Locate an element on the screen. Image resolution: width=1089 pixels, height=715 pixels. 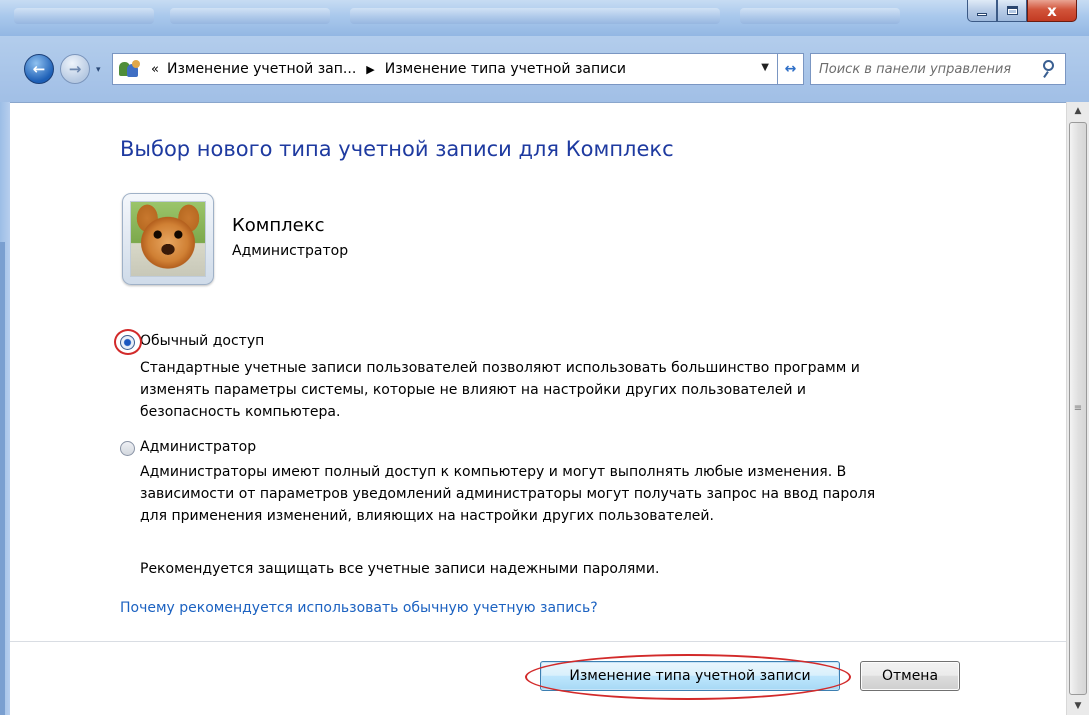
window-controls: x is located at coordinates (1022, 13).